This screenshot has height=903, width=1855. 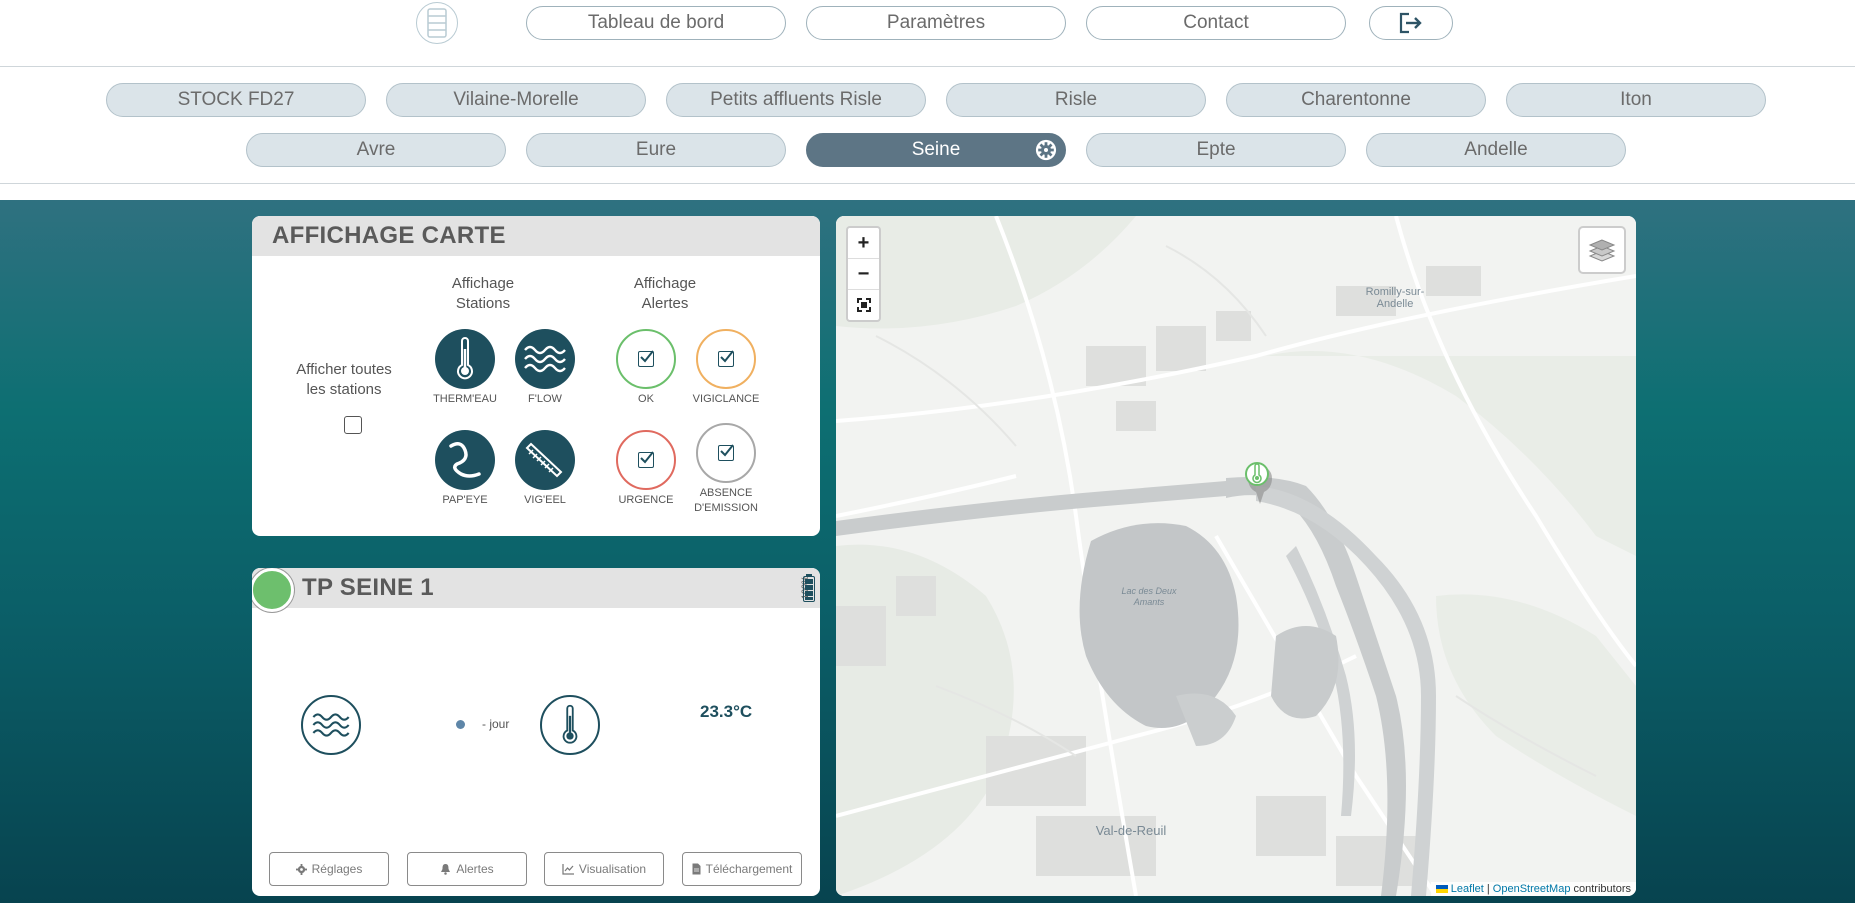 I want to click on tab-andelle: Andelle, so click(x=1496, y=150).